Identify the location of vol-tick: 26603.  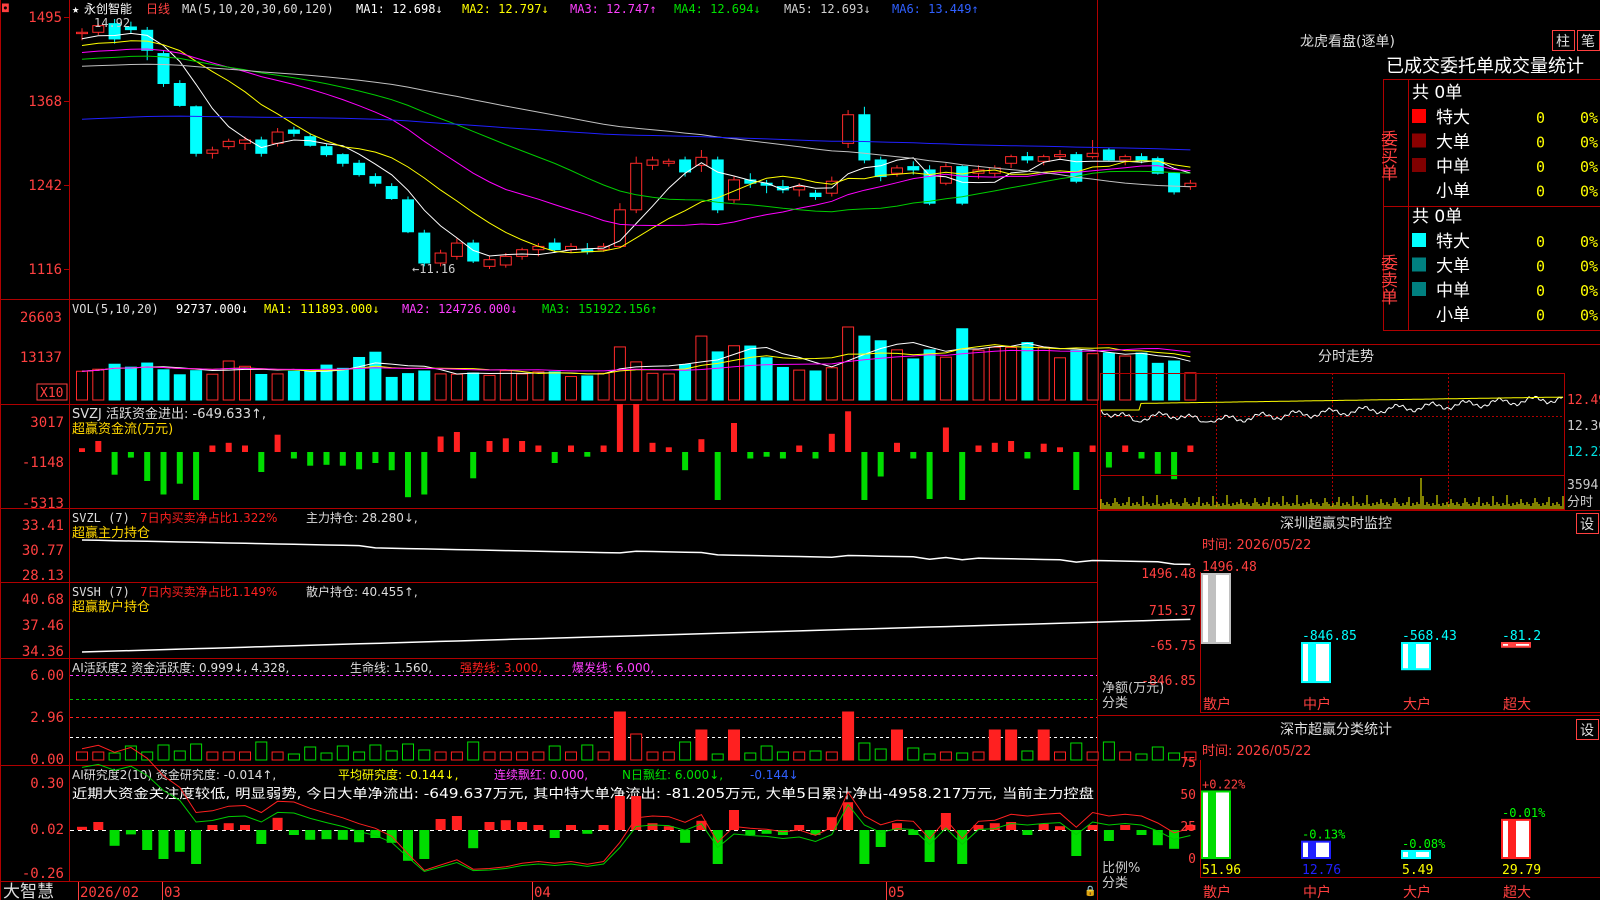
(41, 318).